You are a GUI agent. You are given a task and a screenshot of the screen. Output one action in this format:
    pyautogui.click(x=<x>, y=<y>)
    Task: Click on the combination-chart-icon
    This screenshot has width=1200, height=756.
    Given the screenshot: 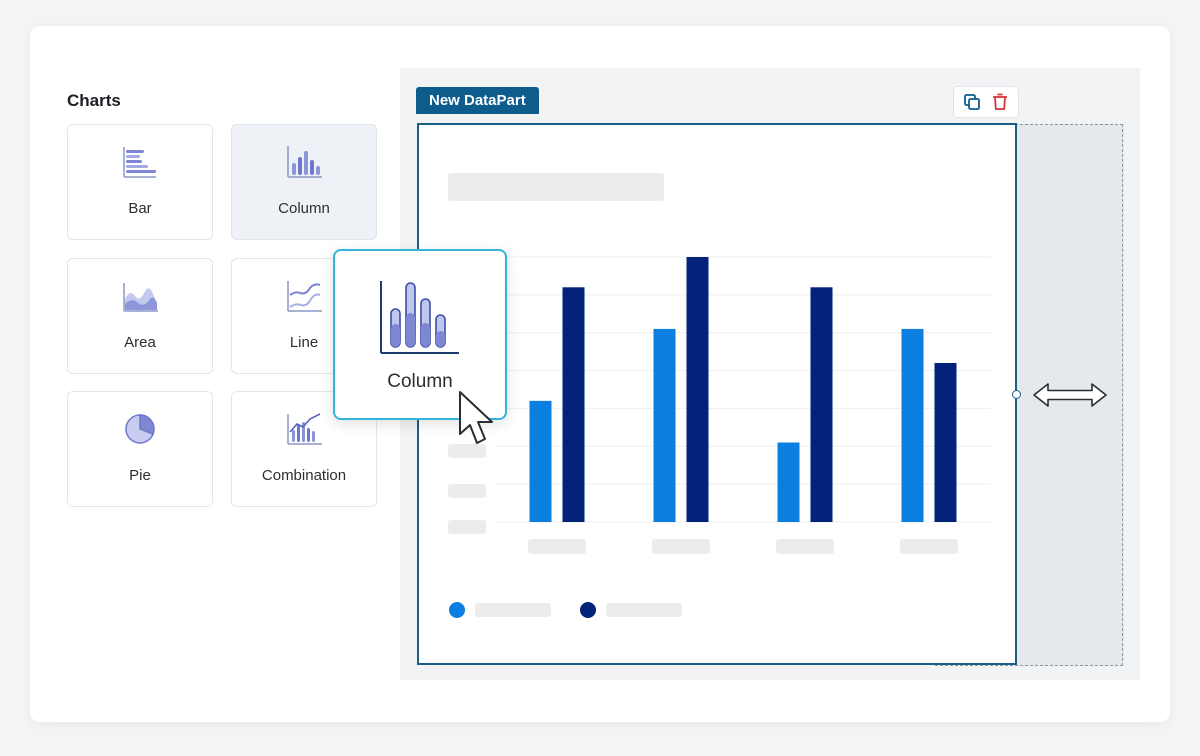 What is the action you would take?
    pyautogui.click(x=304, y=429)
    